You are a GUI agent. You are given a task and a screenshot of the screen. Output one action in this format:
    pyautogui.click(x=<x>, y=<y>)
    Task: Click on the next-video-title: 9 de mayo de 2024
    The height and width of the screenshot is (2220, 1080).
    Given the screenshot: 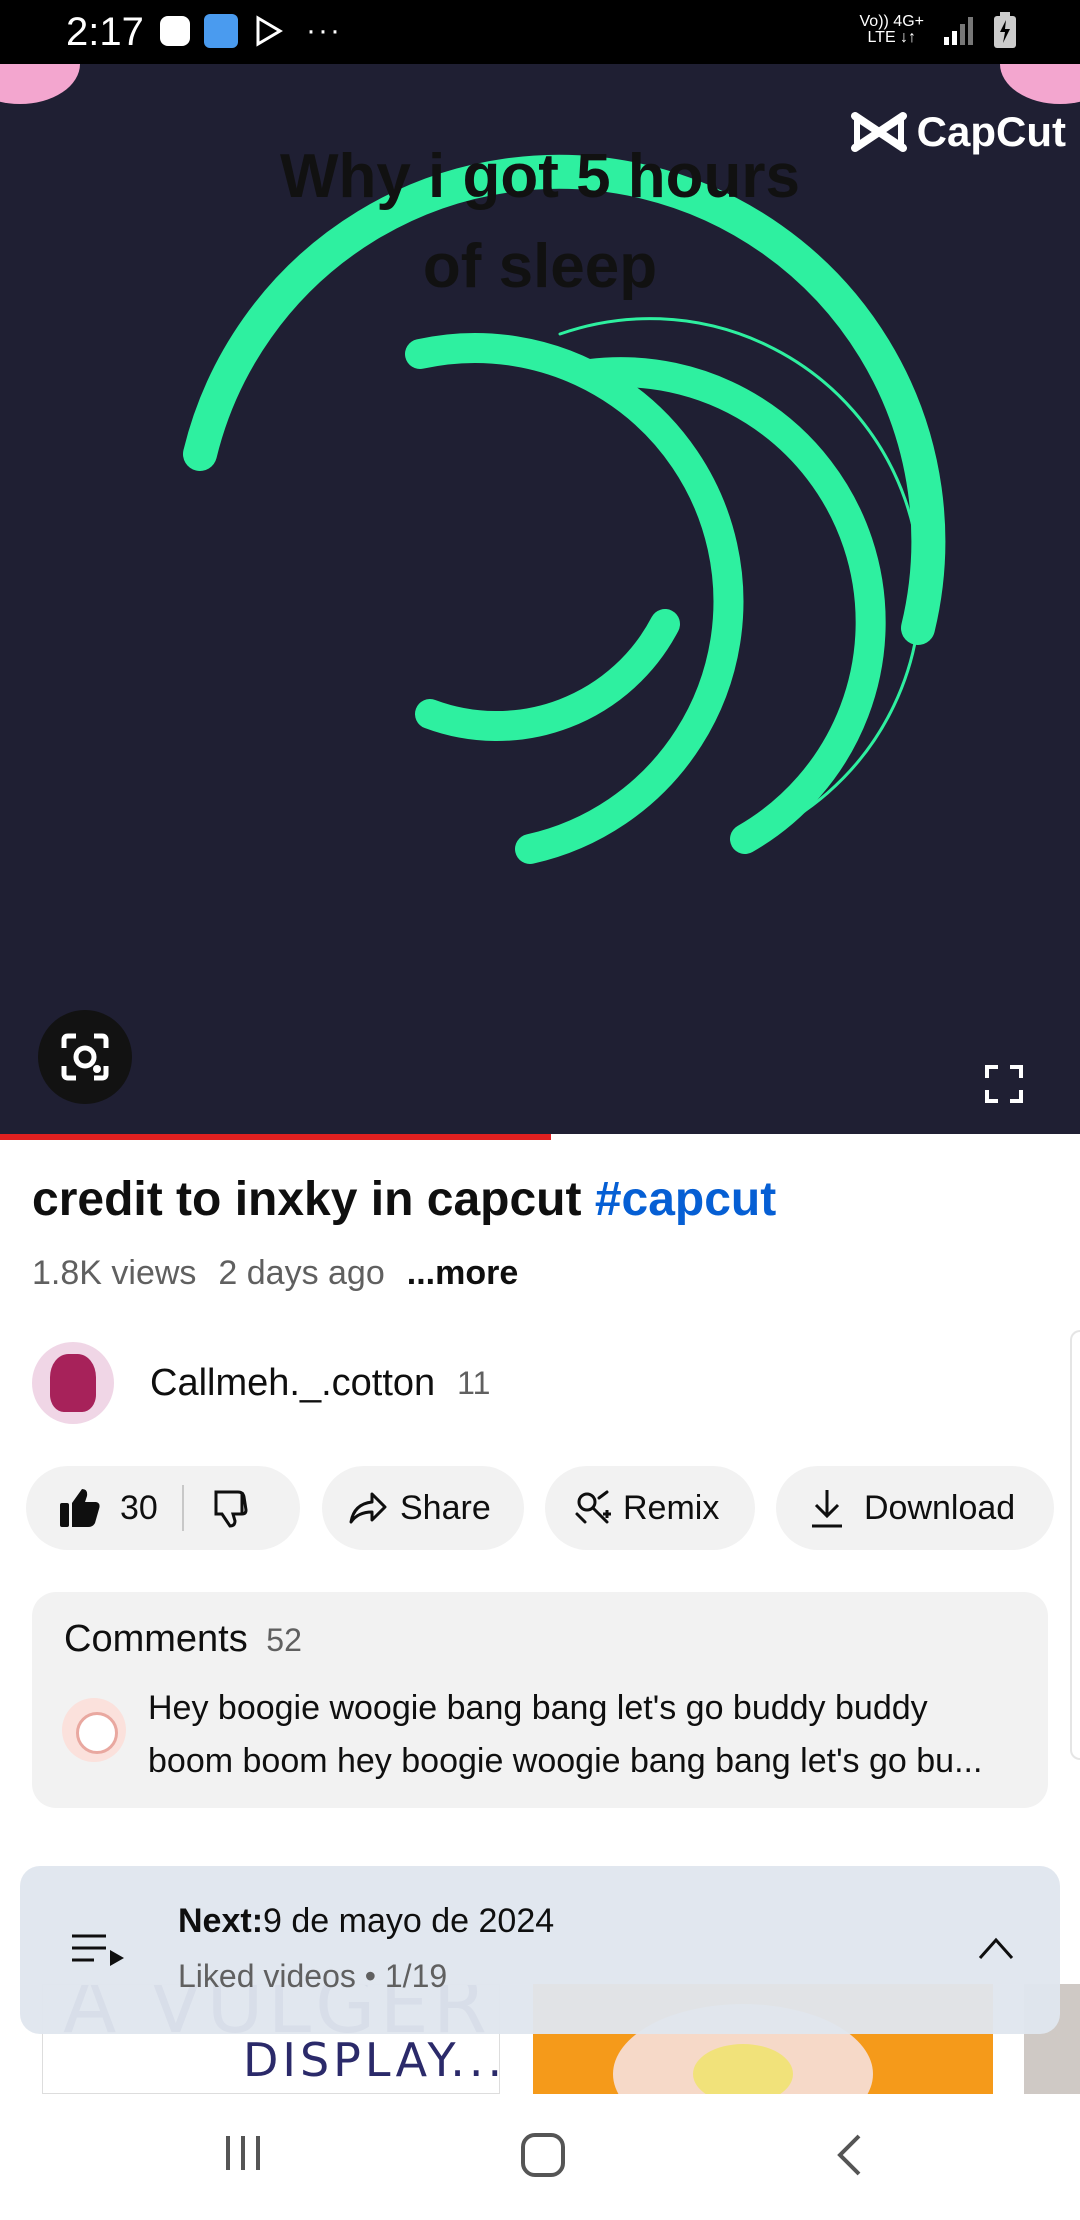 What is the action you would take?
    pyautogui.click(x=409, y=1921)
    